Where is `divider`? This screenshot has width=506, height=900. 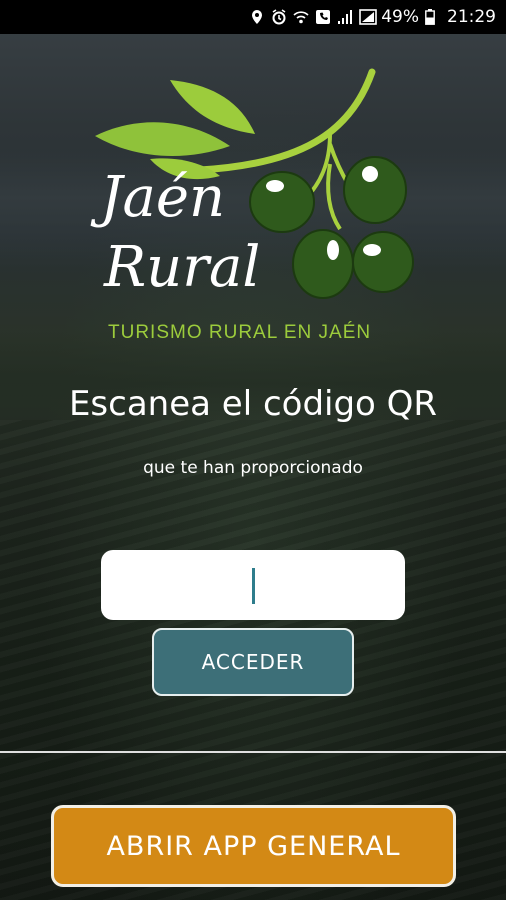
divider is located at coordinates (253, 752).